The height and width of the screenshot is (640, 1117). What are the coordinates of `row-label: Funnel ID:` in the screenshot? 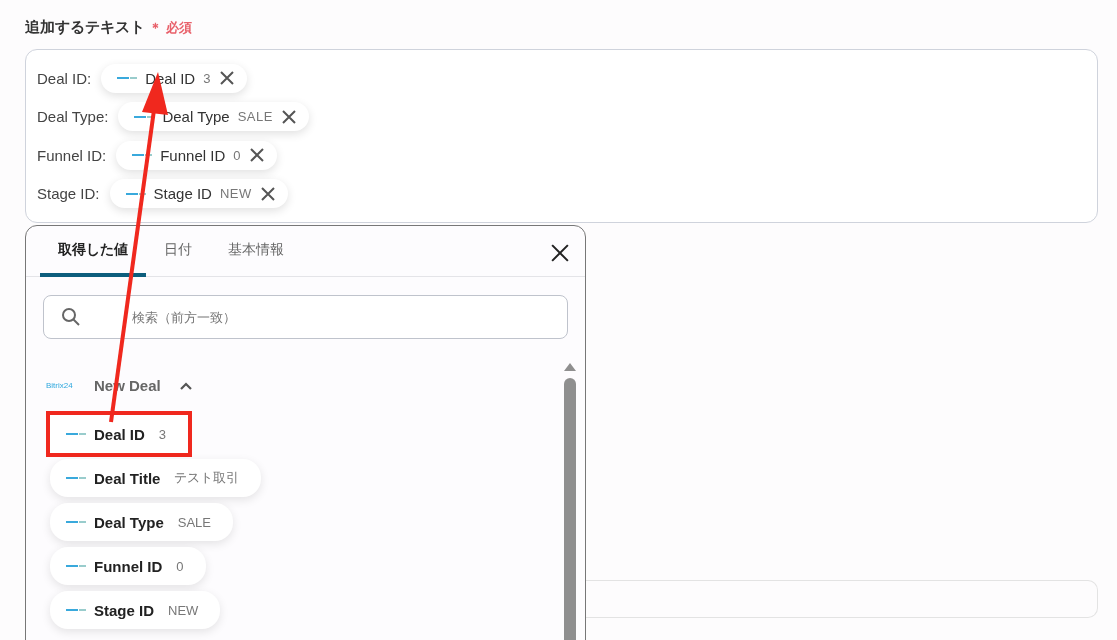 It's located at (72, 155).